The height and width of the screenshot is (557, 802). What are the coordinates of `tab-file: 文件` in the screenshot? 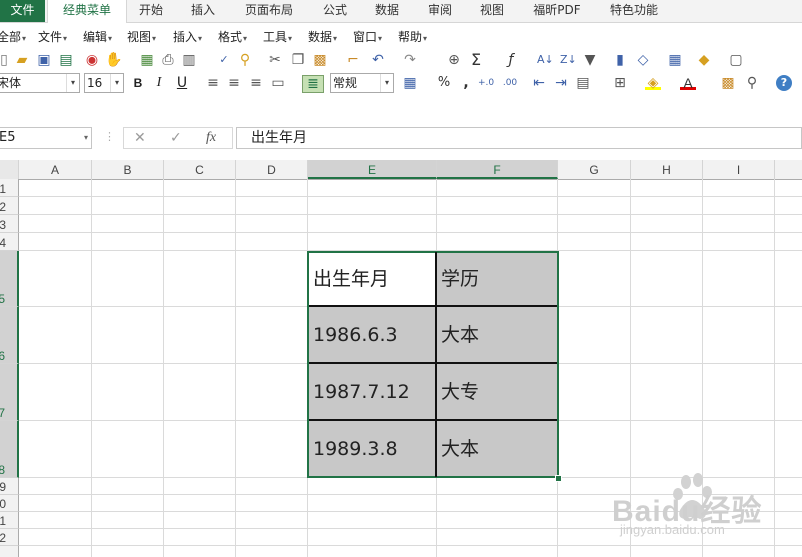 It's located at (22, 11).